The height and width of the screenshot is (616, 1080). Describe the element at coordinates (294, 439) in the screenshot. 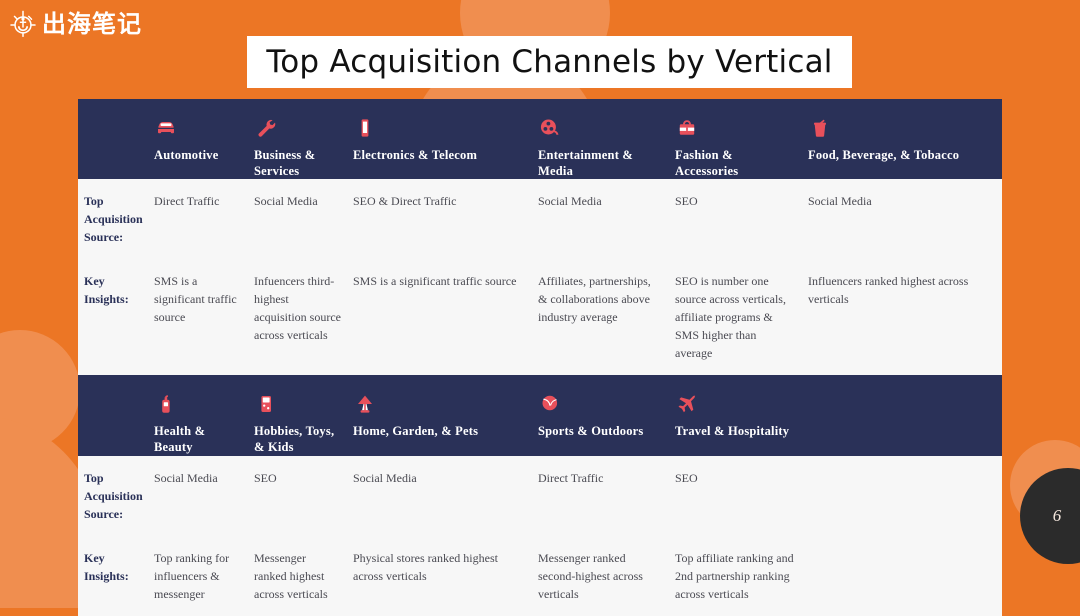

I see `column-header-label: Hobbies, Toys, & Kids` at that location.